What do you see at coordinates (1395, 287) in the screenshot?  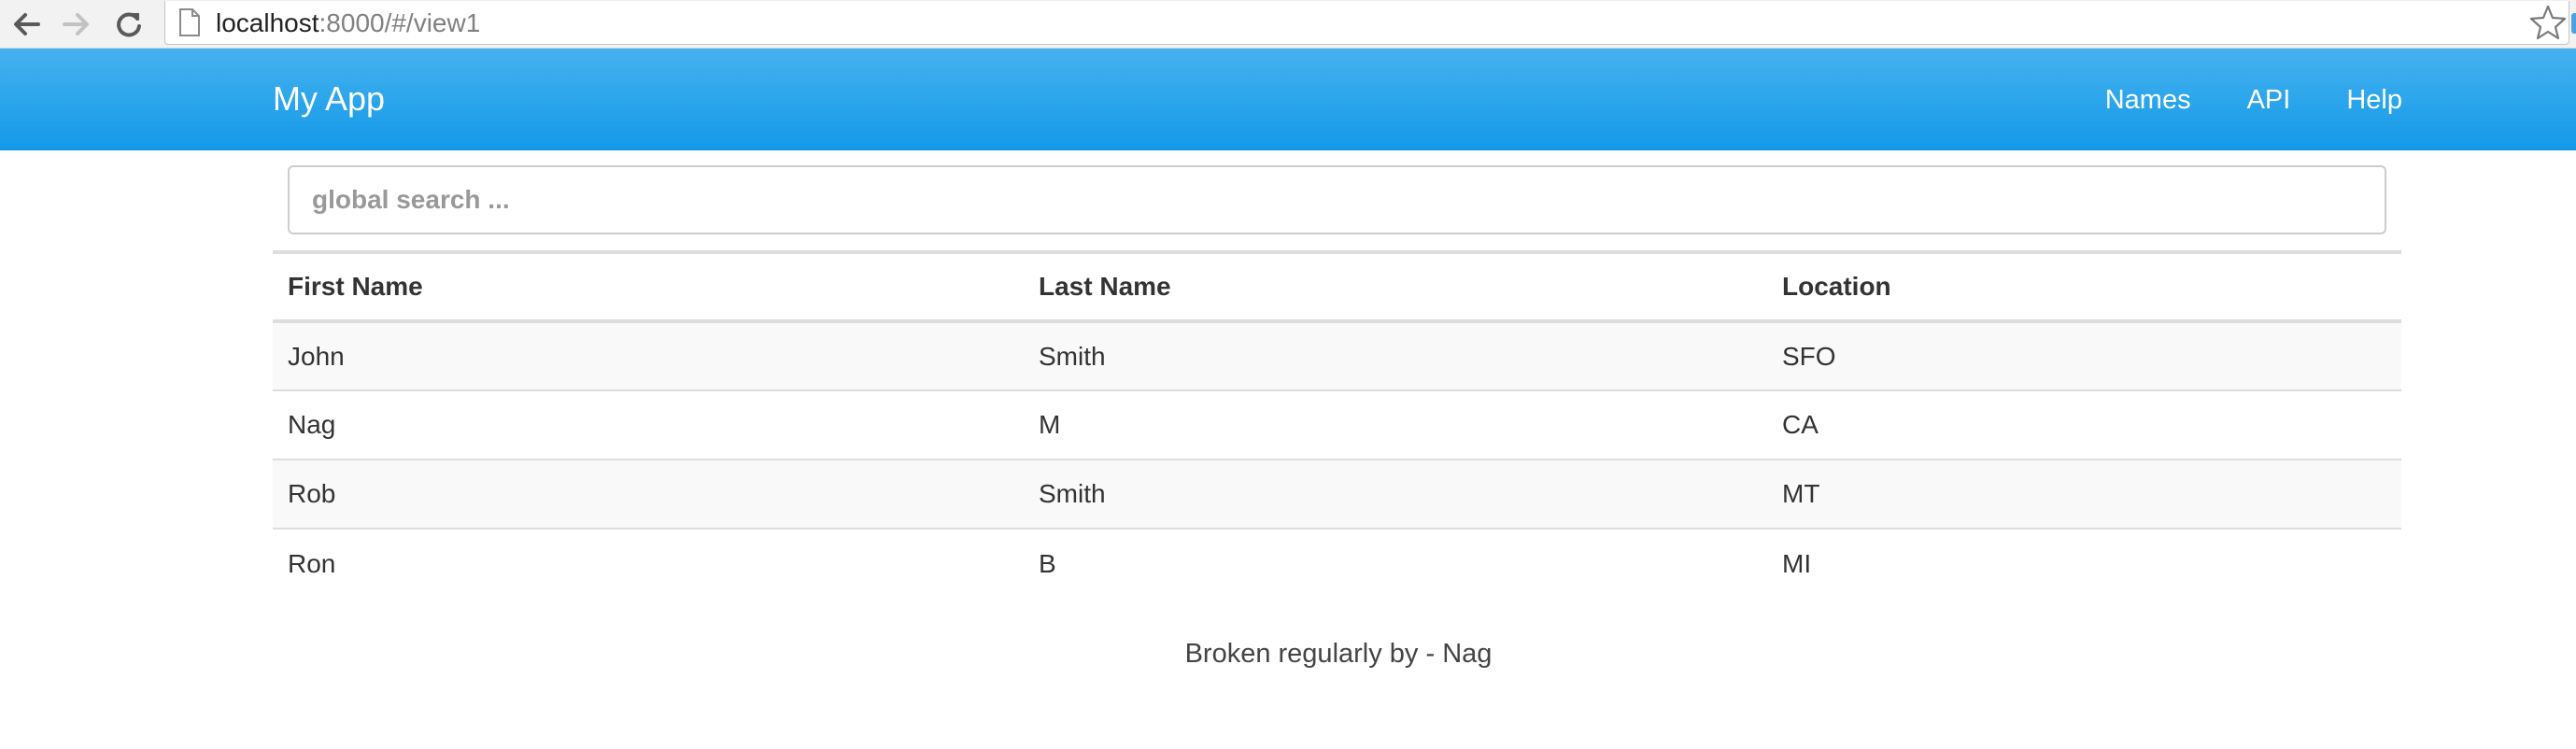 I see `column-header-last-name: Last Name` at bounding box center [1395, 287].